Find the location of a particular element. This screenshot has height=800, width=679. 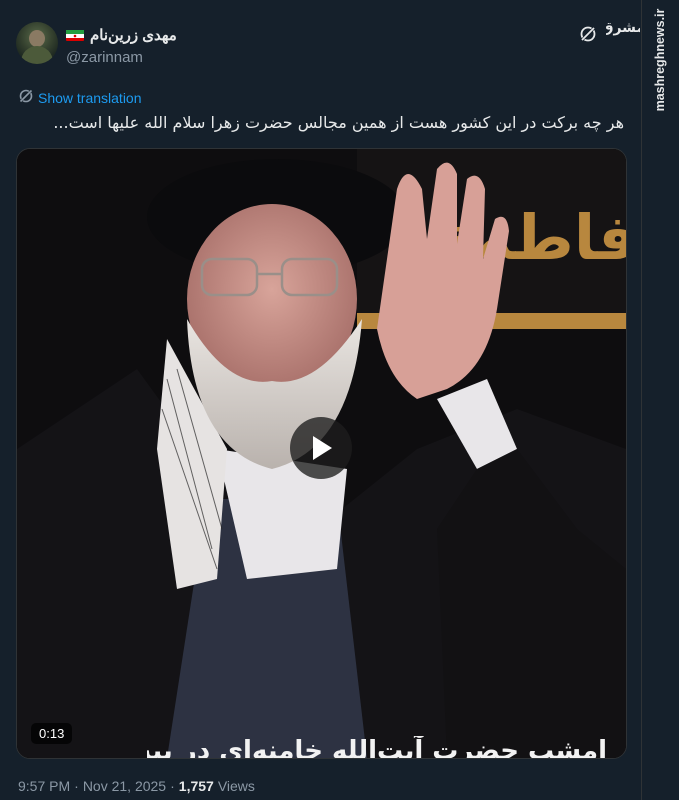

translate-icon is located at coordinates (26, 97).